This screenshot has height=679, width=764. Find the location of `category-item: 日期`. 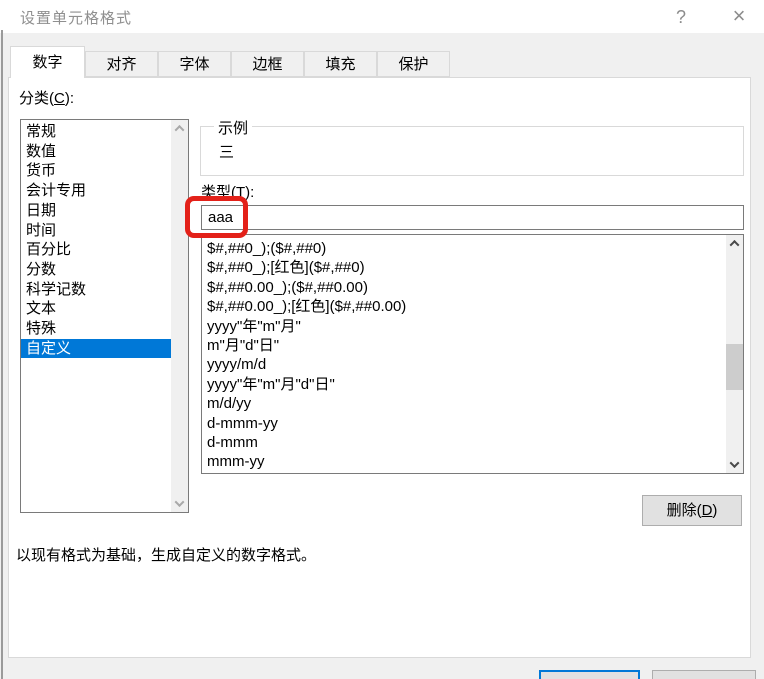

category-item: 日期 is located at coordinates (96, 211).